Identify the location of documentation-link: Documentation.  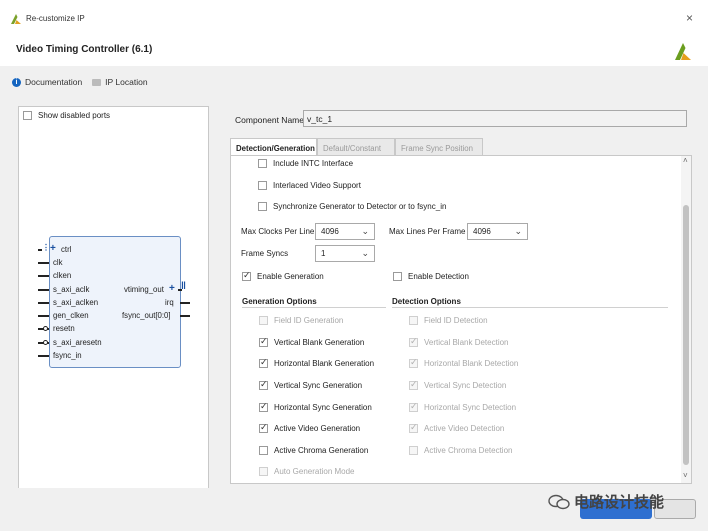
(53, 82).